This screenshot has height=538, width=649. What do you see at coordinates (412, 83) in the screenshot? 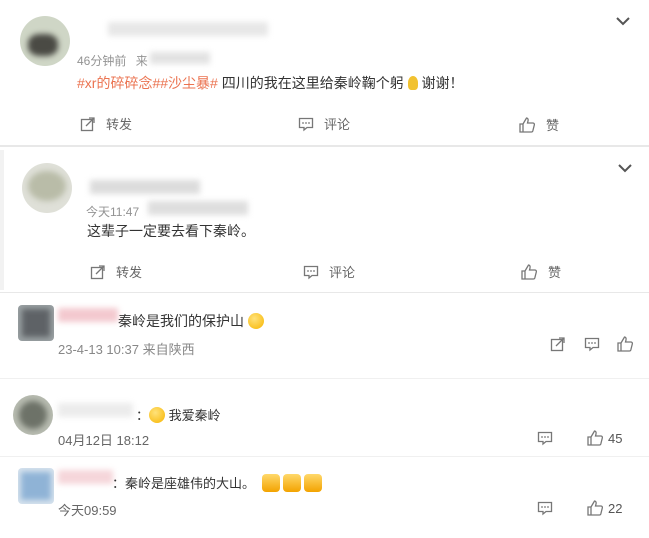
I see `bulb-icon` at bounding box center [412, 83].